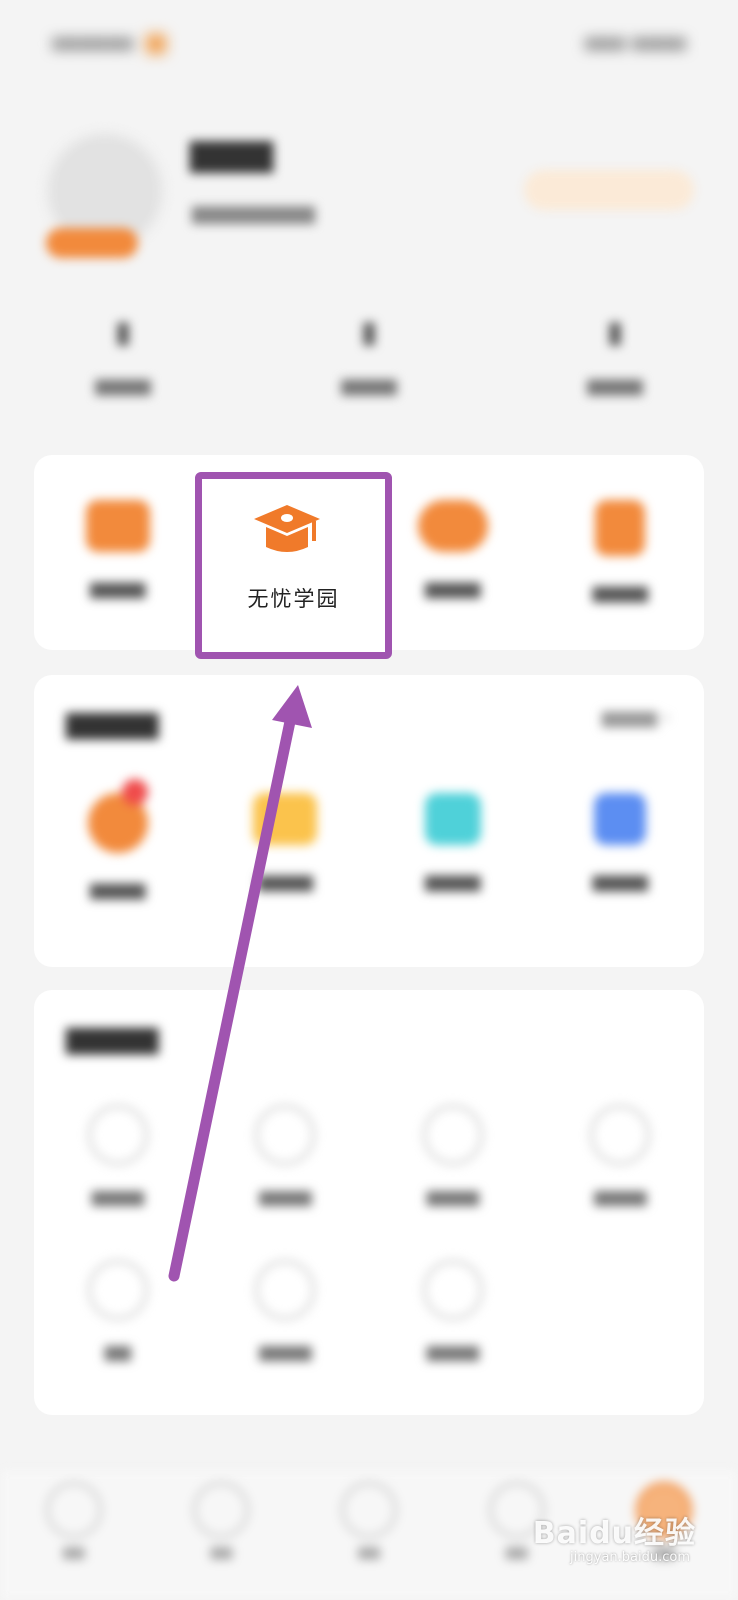 This screenshot has width=738, height=1600. I want to click on watermark-logo: Baidu经验, so click(614, 1533).